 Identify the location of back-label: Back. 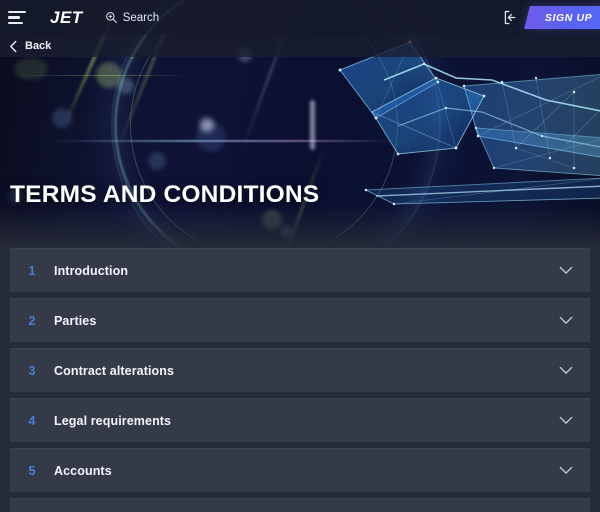
(38, 46).